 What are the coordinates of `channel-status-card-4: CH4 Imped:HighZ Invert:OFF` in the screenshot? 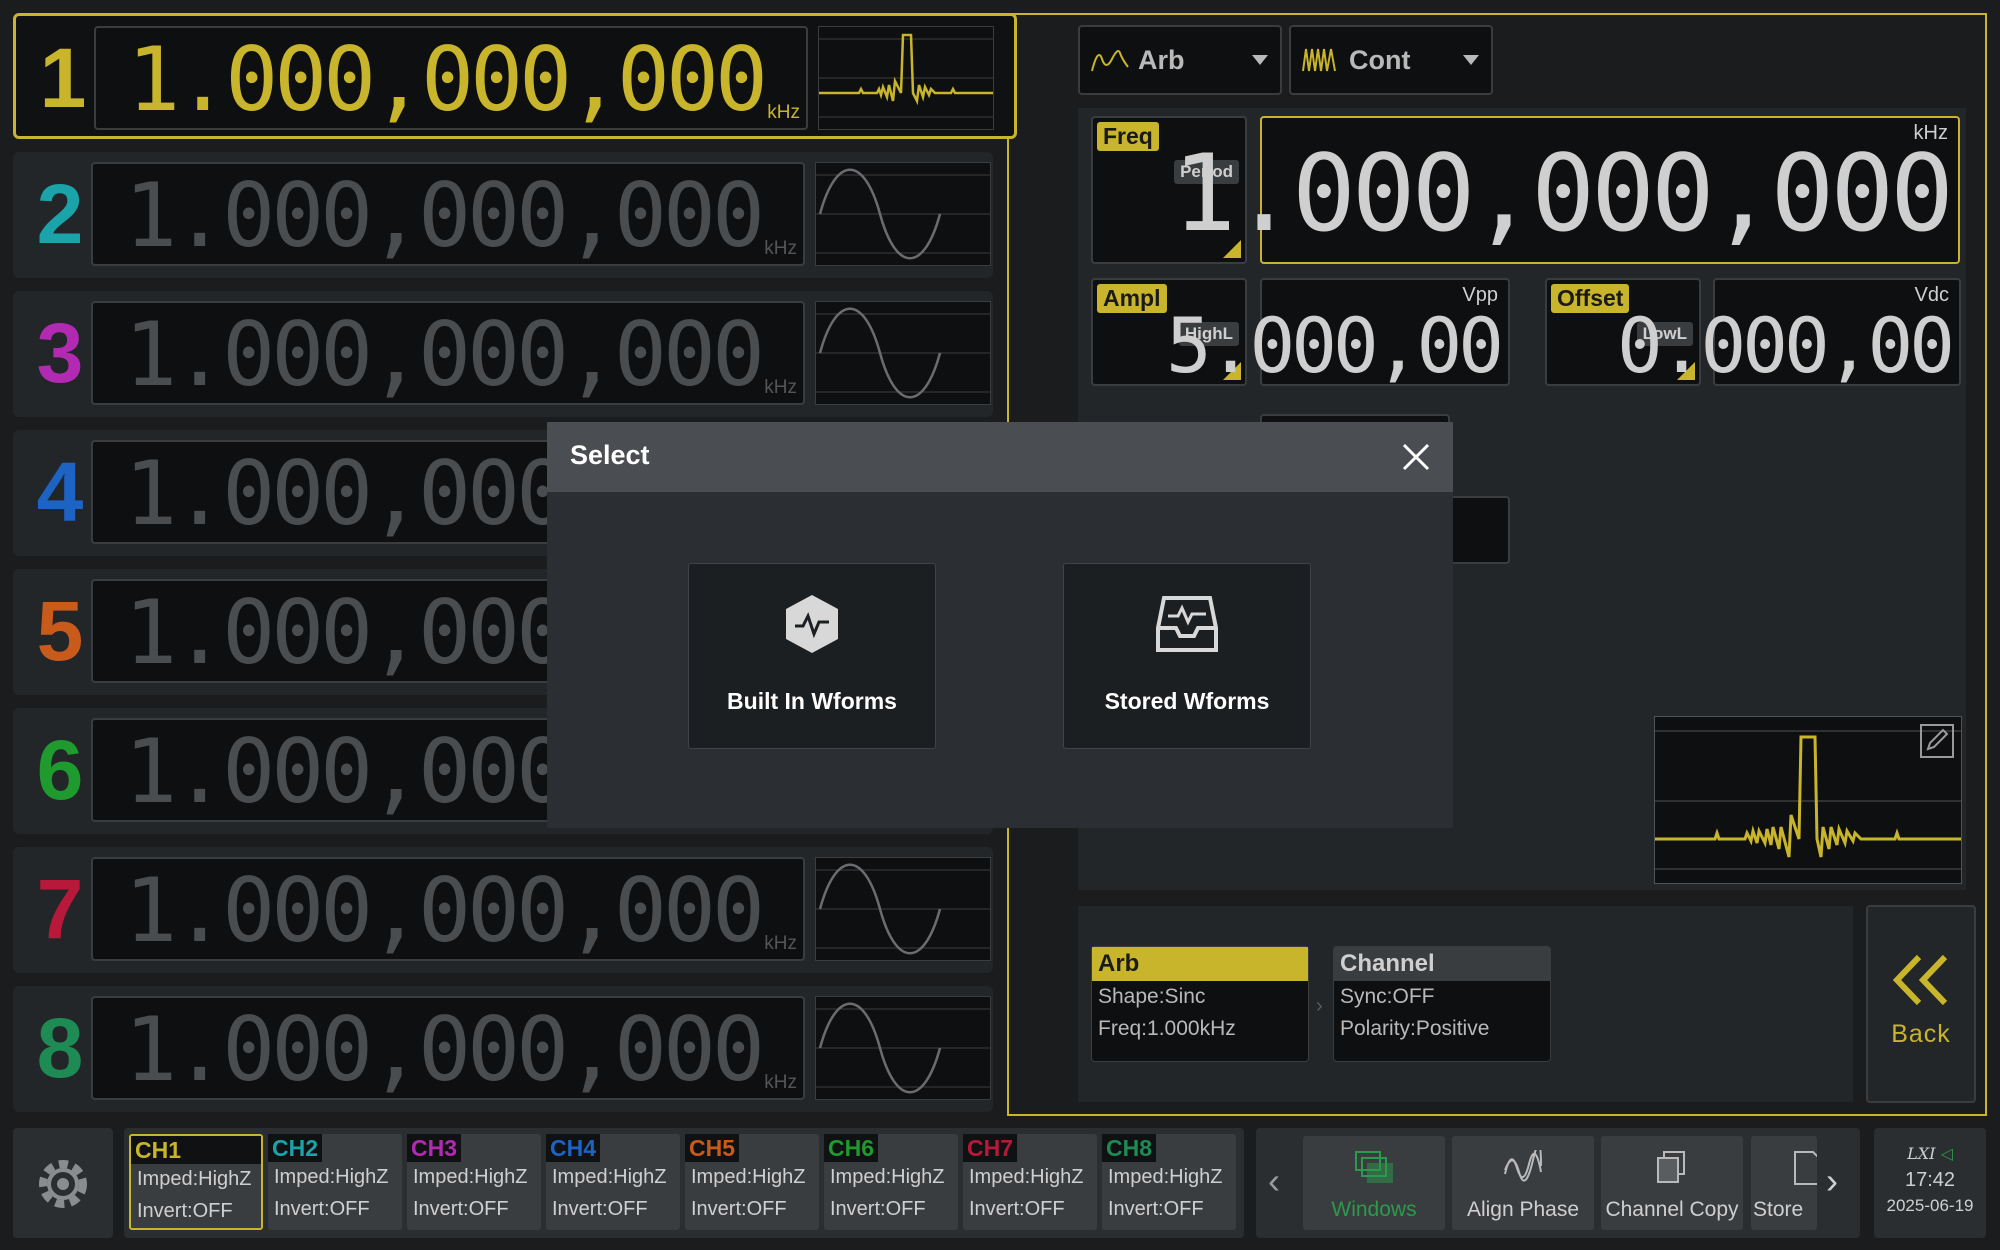 It's located at (613, 1182).